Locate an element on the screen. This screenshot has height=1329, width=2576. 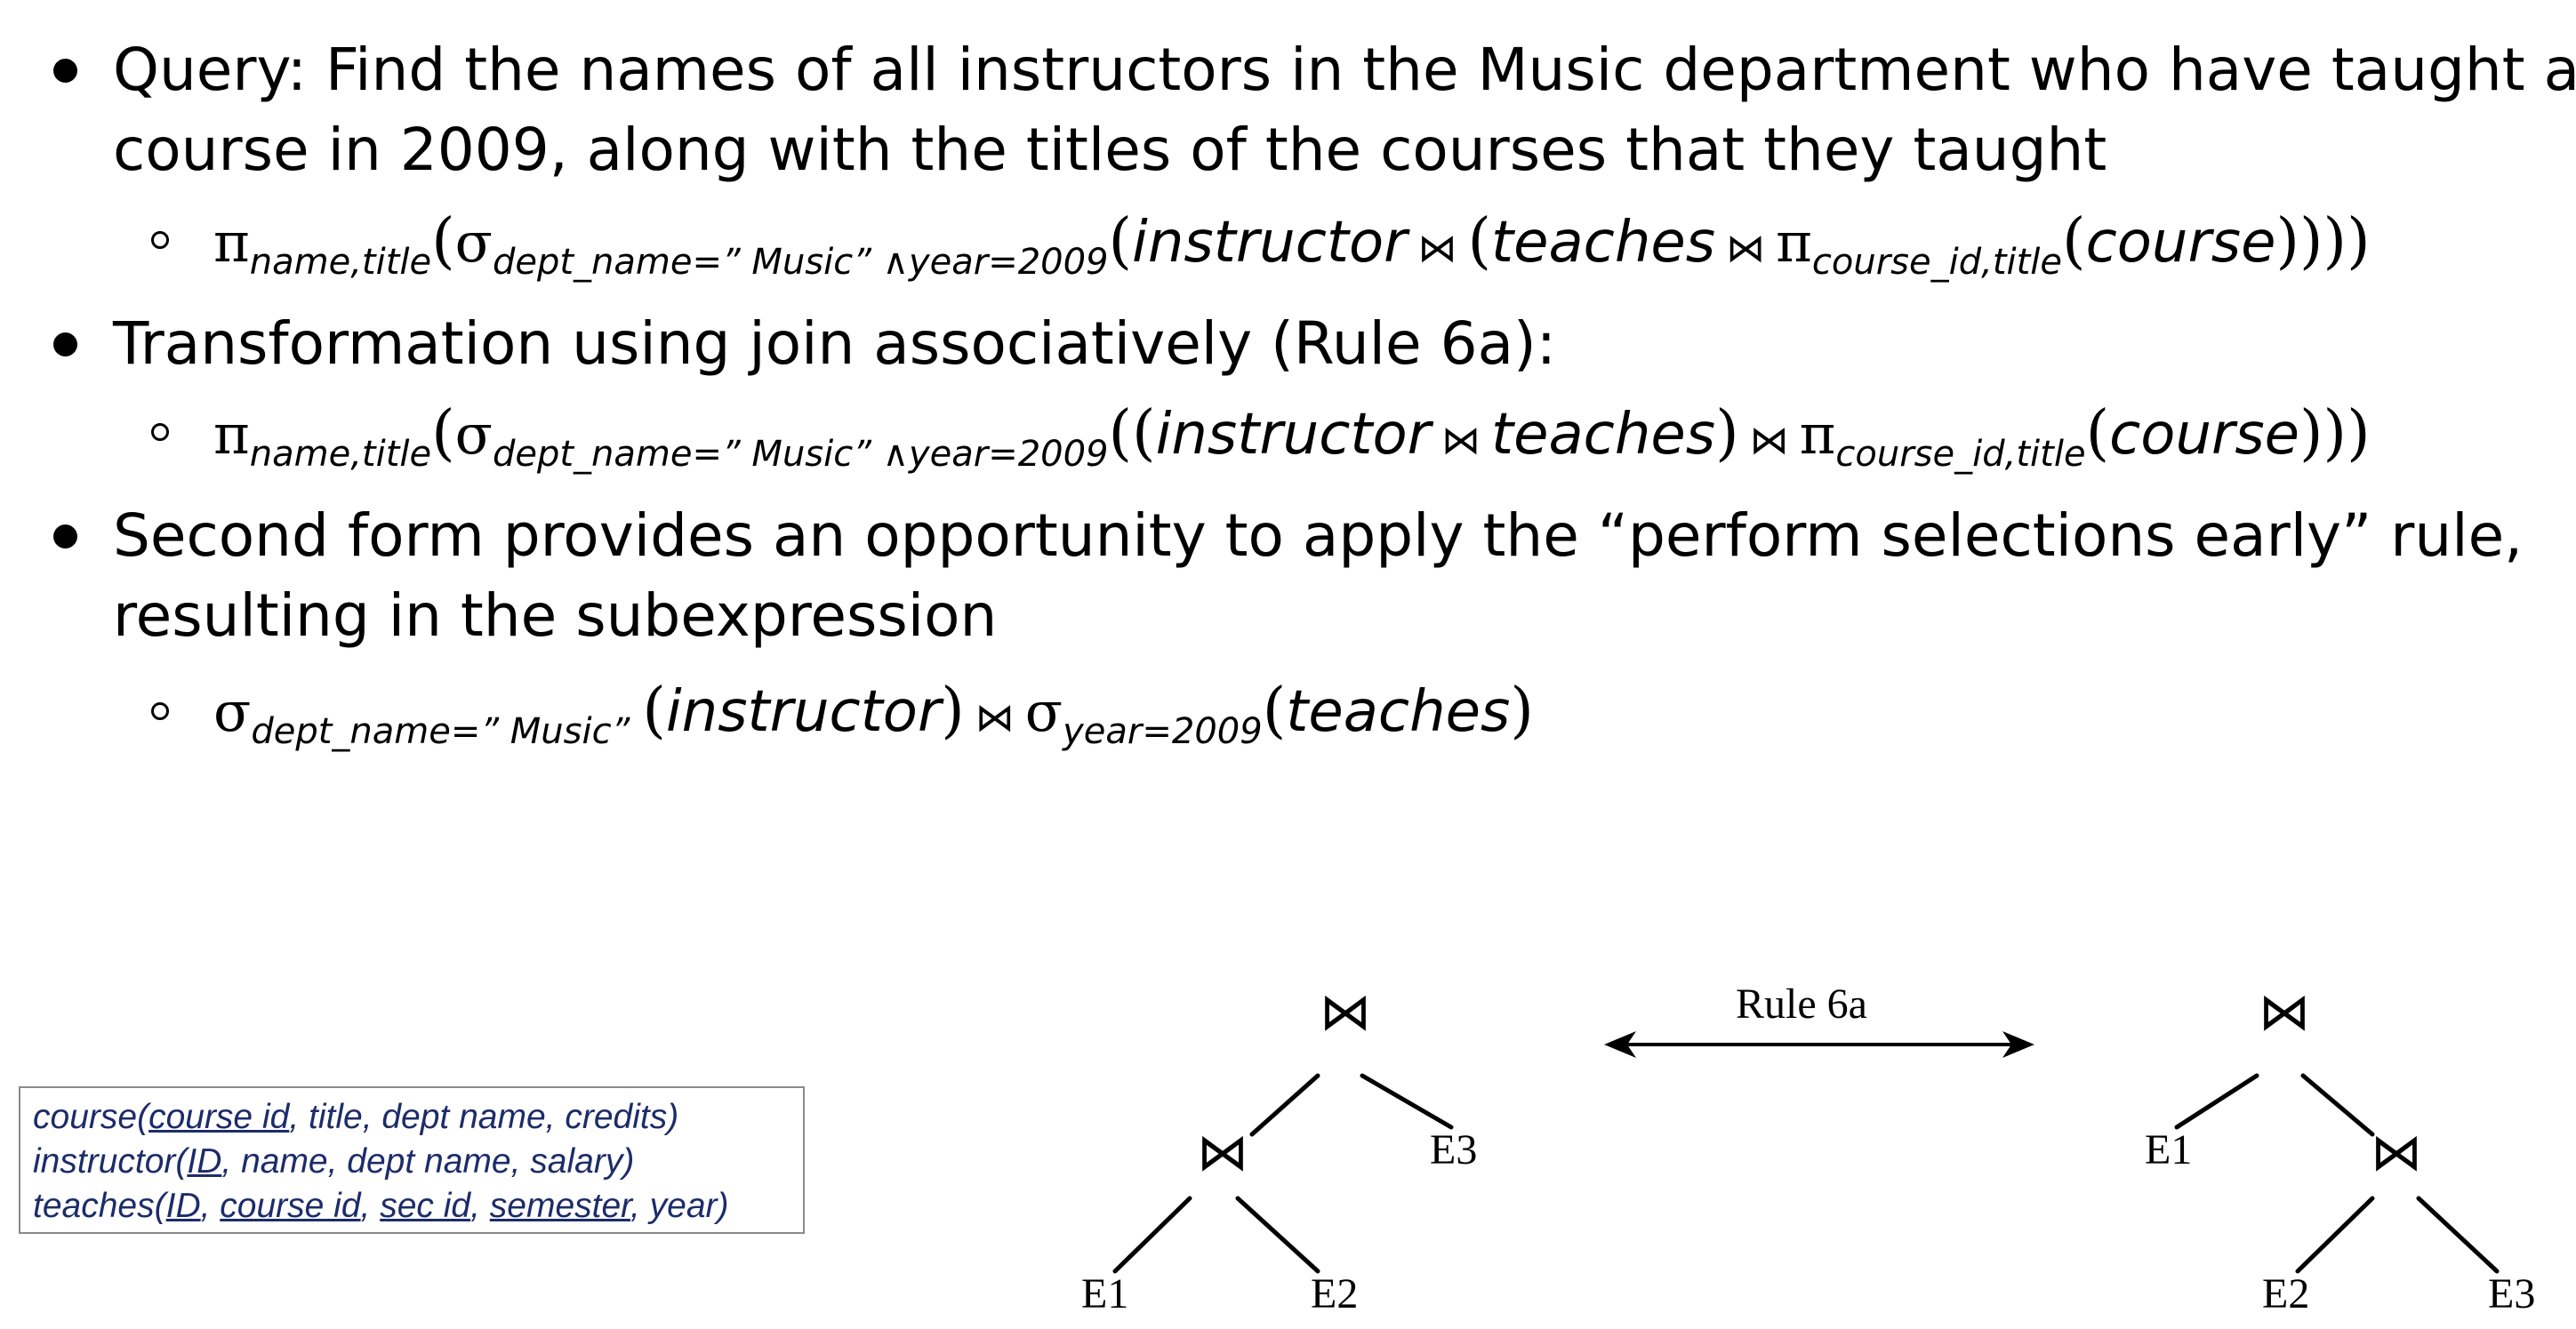
right-tree-edges is located at coordinates (2337, 1173).